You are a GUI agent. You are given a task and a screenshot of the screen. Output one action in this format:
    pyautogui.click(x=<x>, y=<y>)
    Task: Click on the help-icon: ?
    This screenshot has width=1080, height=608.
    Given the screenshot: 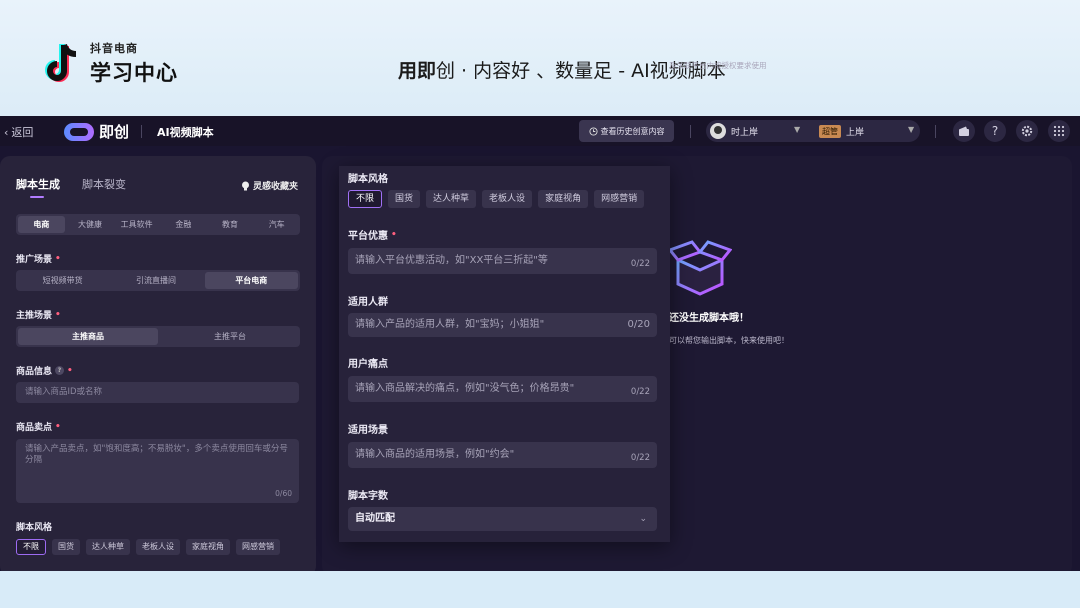 What is the action you would take?
    pyautogui.click(x=60, y=370)
    